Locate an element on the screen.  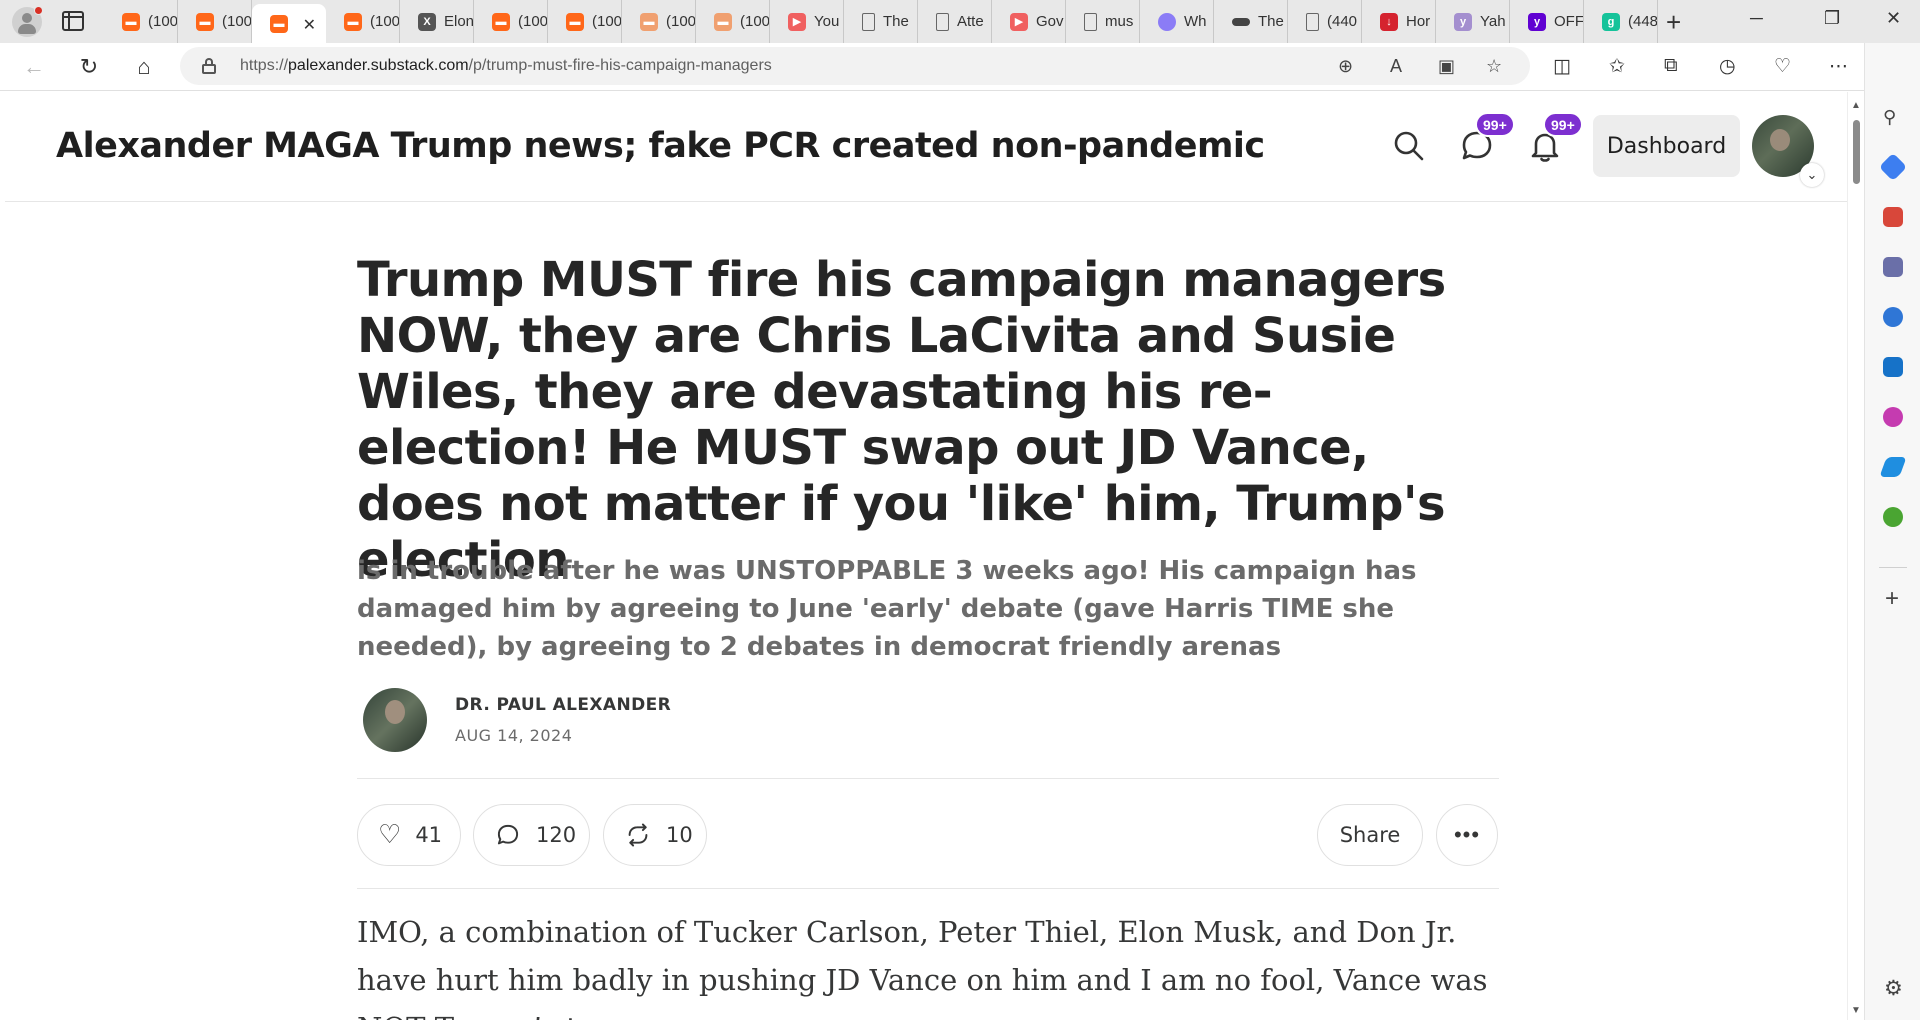
notification-dot is located at coordinates (38, 10).